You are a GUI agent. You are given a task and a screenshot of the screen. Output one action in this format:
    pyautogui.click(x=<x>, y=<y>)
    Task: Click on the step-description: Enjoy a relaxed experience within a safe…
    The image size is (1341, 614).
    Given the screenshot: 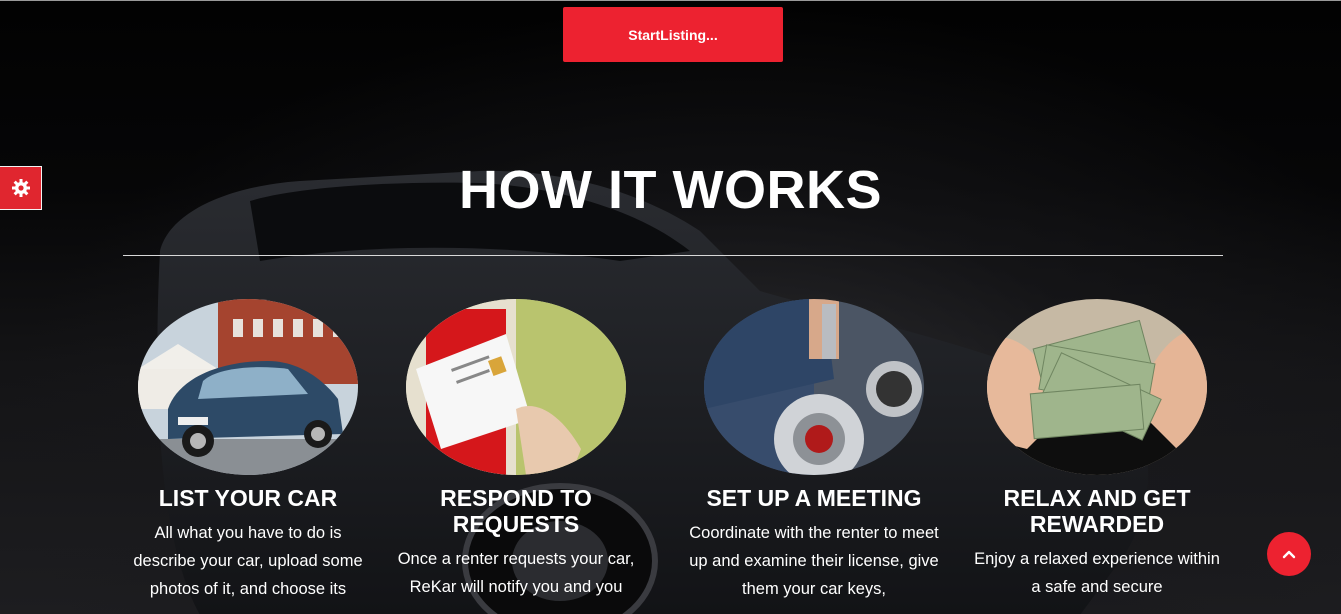 What is the action you would take?
    pyautogui.click(x=1097, y=573)
    